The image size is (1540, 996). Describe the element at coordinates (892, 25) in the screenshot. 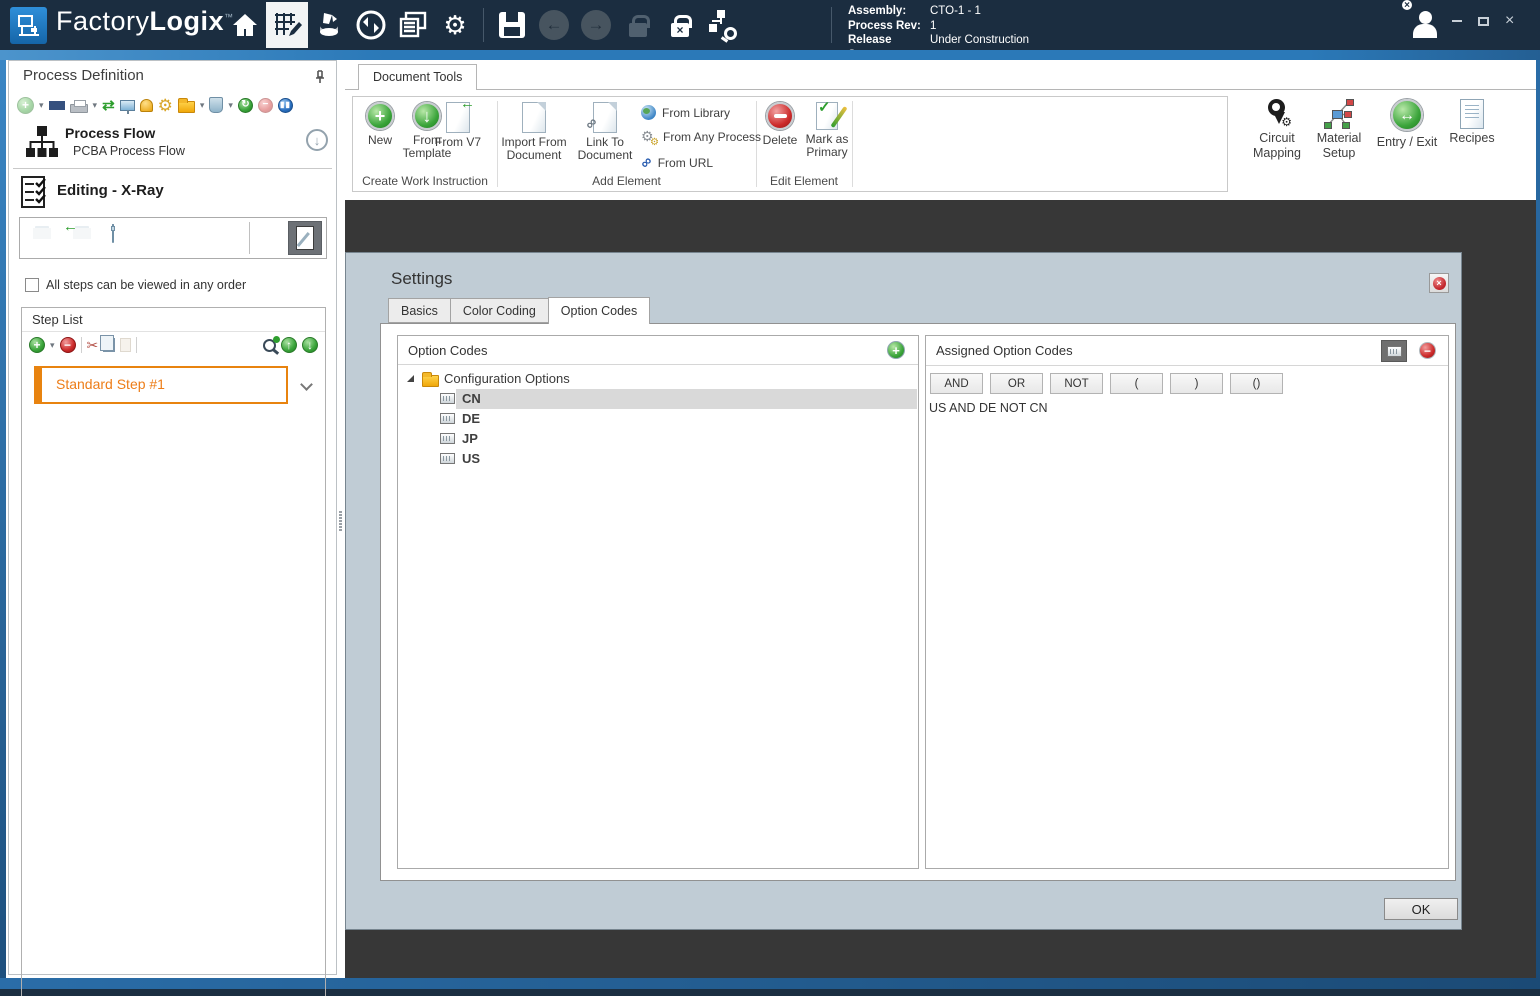

I see `process-rev-row: Process Rev: 1` at that location.